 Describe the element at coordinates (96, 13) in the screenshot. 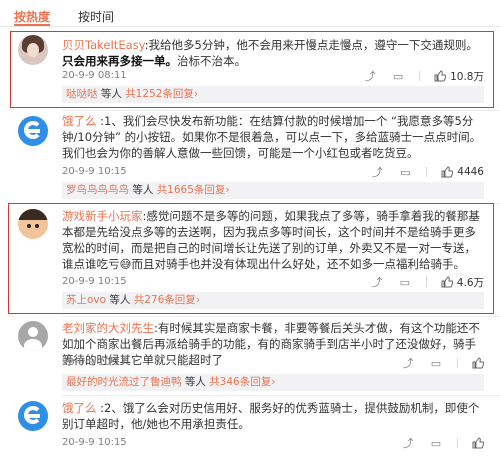

I see `tab-time: 按时间` at that location.